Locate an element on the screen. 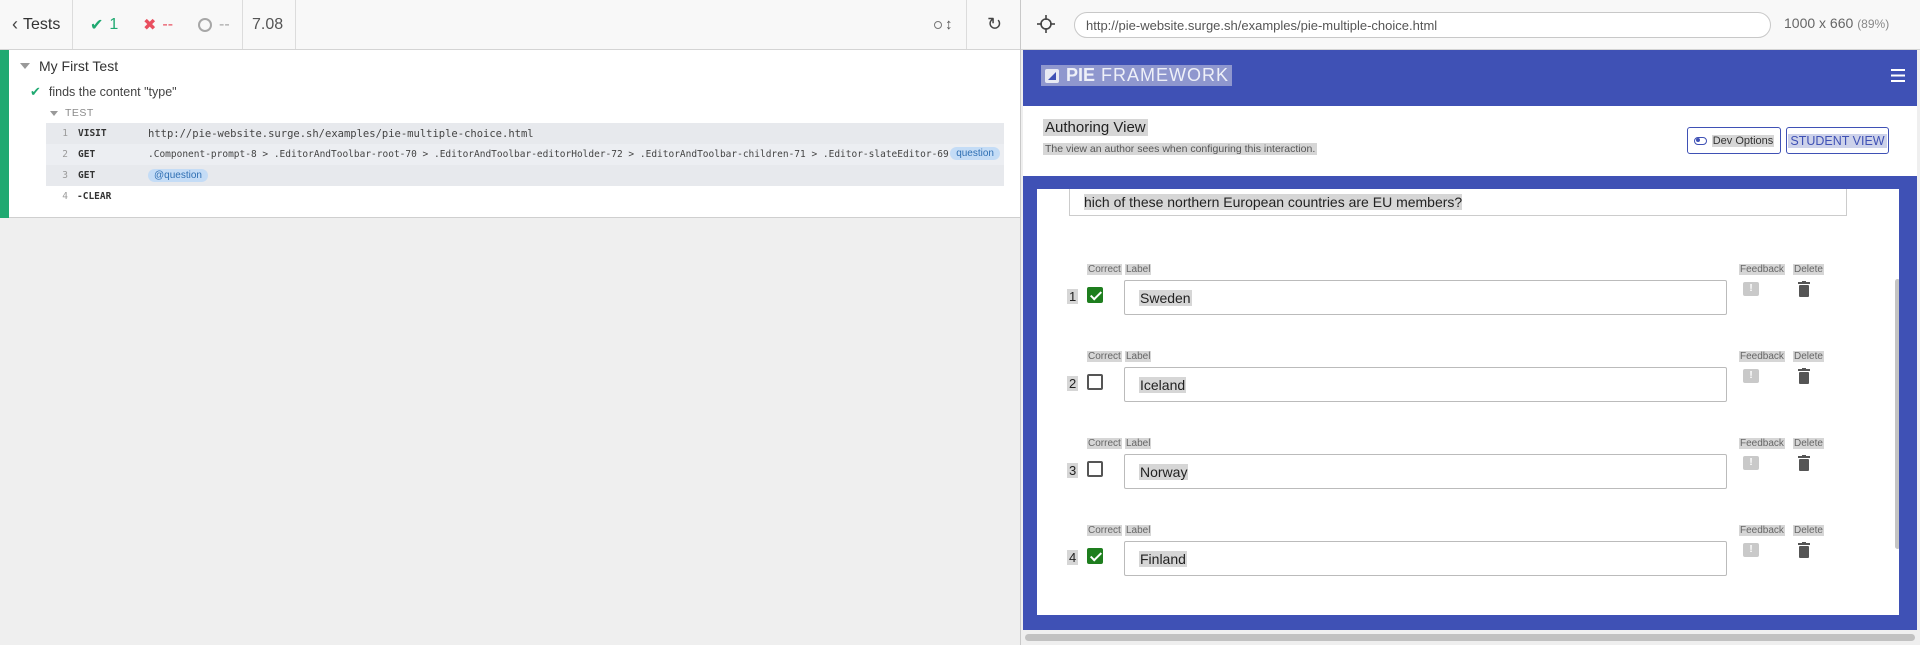  pie-logo-icon is located at coordinates (1052, 75).